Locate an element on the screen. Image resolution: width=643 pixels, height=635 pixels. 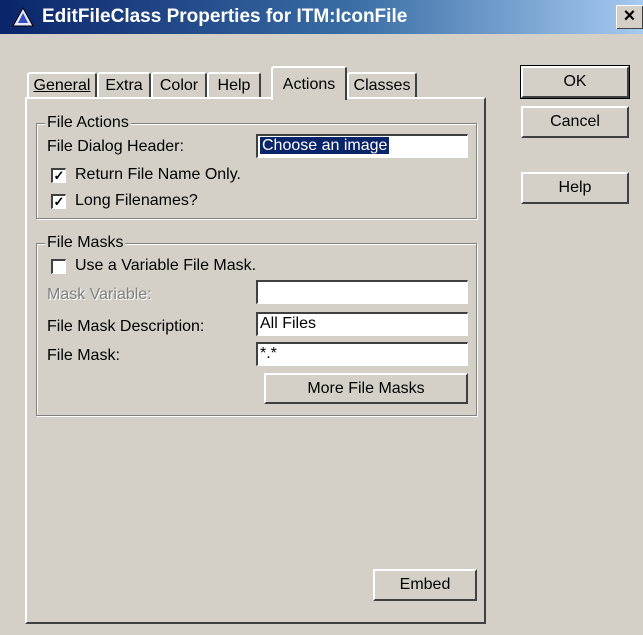
help-label: Help is located at coordinates (575, 187).